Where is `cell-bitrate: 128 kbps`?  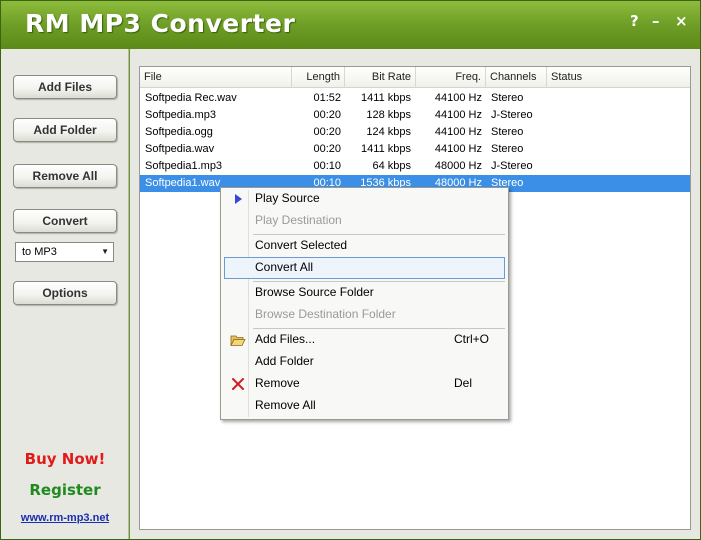 cell-bitrate: 128 kbps is located at coordinates (388, 115).